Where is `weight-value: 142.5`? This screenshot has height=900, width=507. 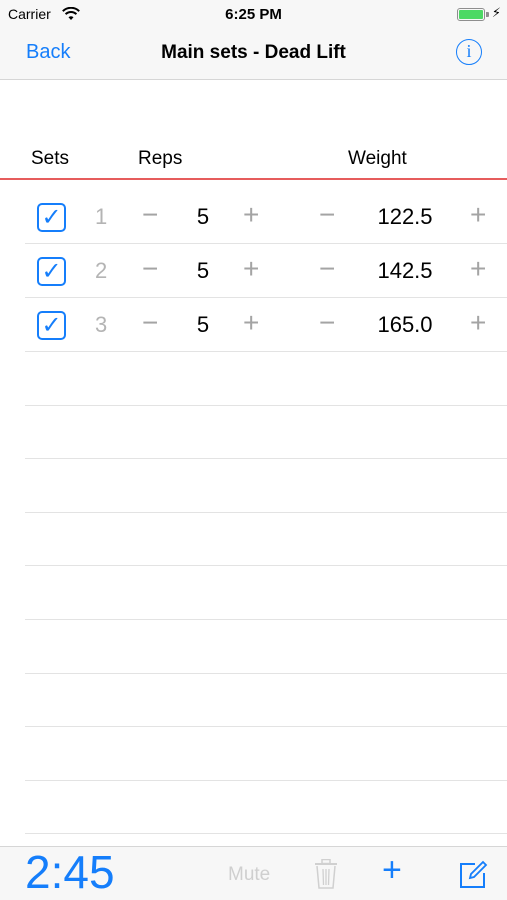 weight-value: 142.5 is located at coordinates (405, 270).